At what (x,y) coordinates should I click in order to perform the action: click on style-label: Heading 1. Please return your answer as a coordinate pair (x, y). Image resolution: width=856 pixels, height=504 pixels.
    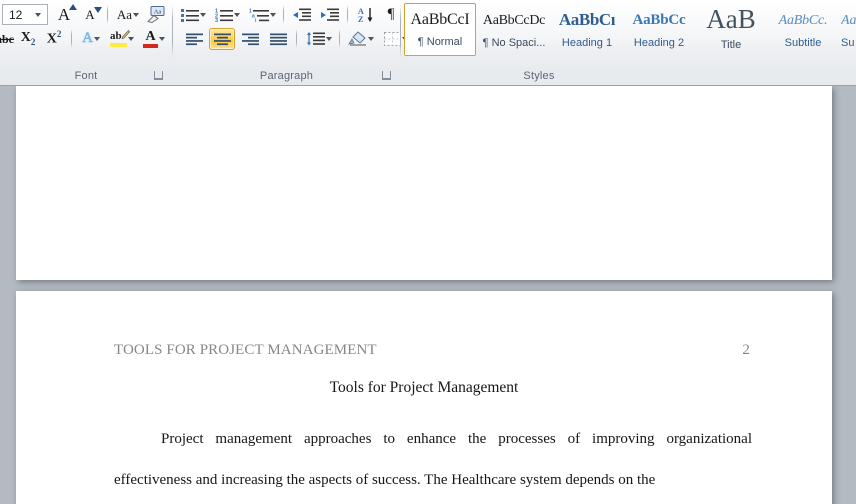
    Looking at the image, I should click on (587, 43).